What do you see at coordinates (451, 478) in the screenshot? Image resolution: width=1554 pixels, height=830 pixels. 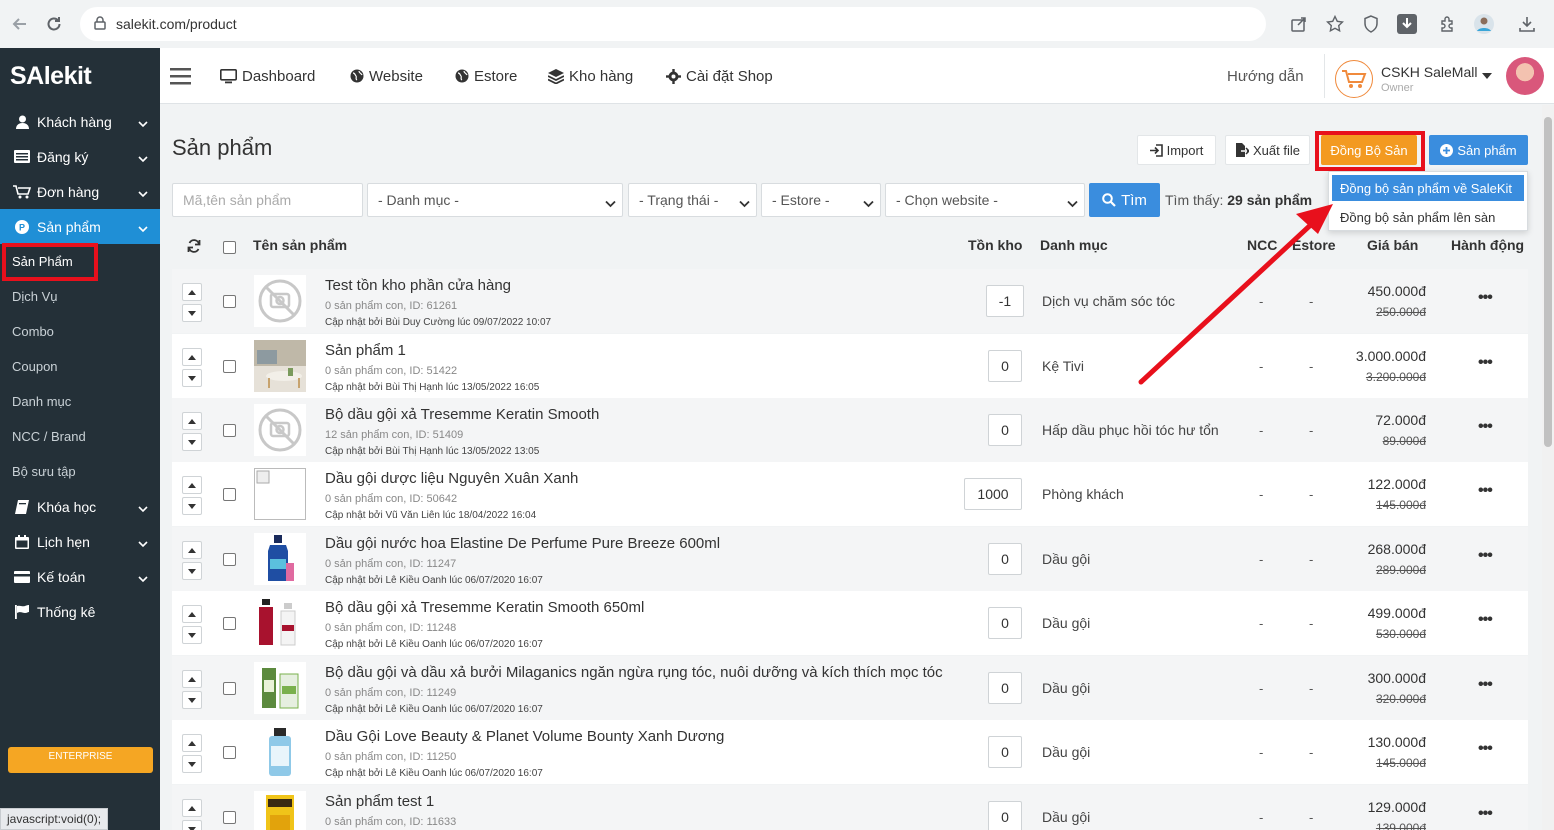 I see `product-name-link: Dầu gội dược liệu Nguyên Xuân Xanh` at bounding box center [451, 478].